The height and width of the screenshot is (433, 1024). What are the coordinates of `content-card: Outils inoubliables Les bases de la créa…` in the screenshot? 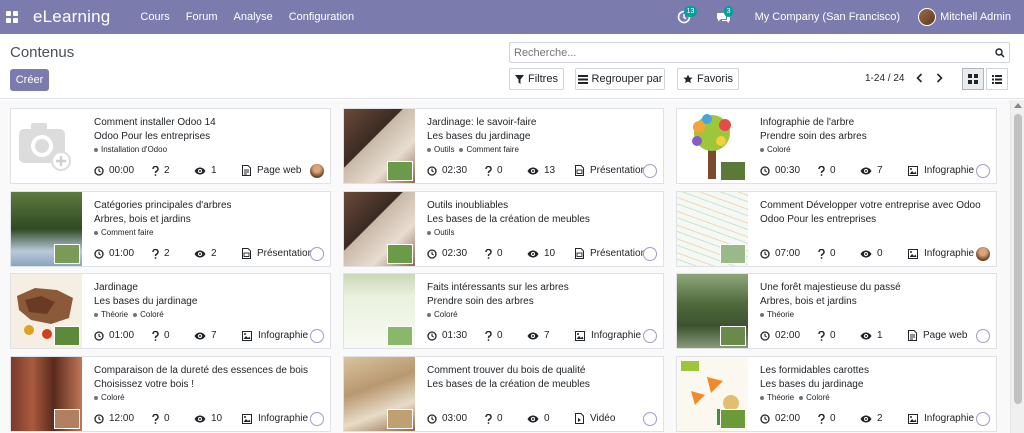 It's located at (503, 229).